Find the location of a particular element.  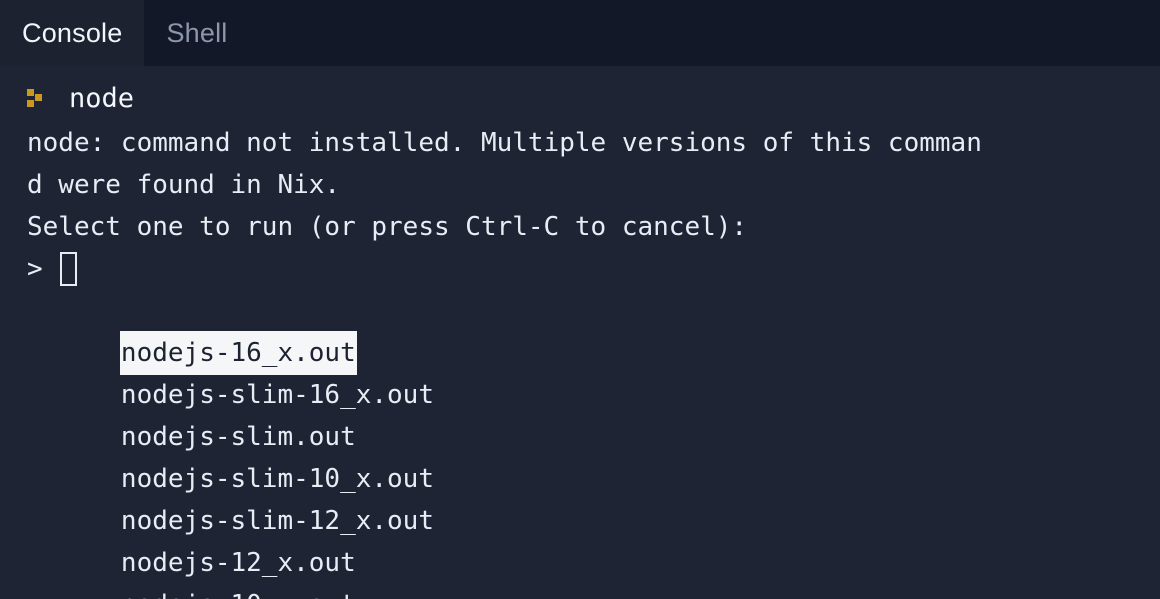

command-text: node is located at coordinates (102, 98).